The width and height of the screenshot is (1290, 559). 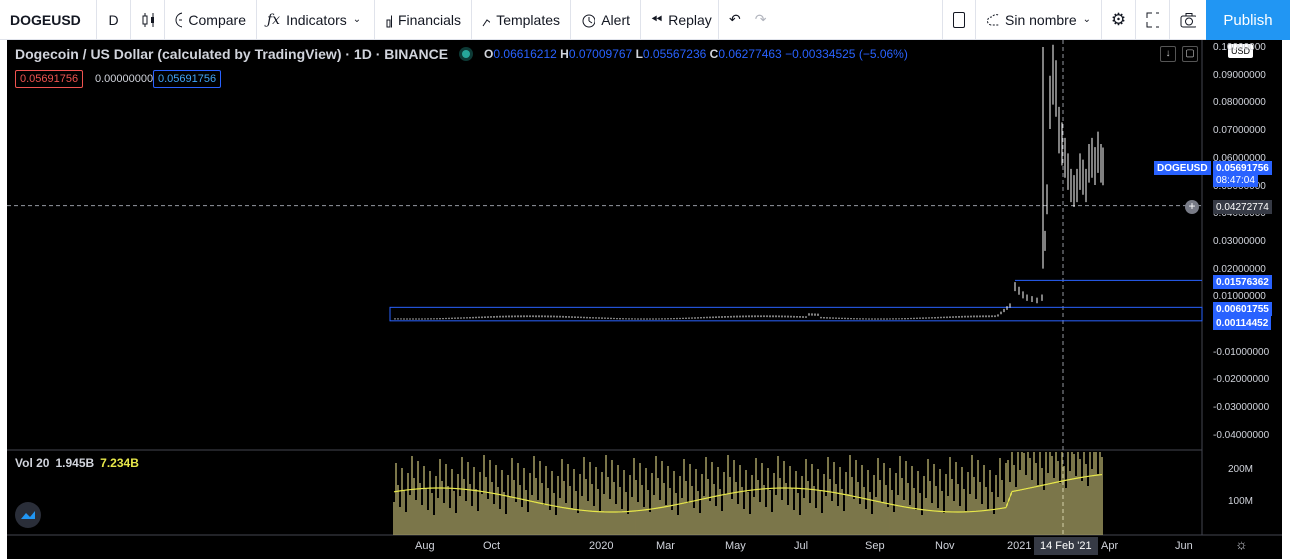 What do you see at coordinates (1241, 408) in the screenshot?
I see `price-tick: -0.03000000` at bounding box center [1241, 408].